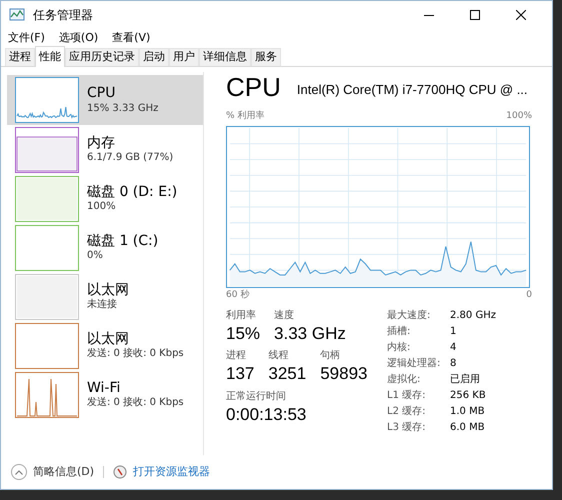 This screenshot has width=562, height=500. What do you see at coordinates (331, 356) in the screenshot?
I see `stat-label: 句柄` at bounding box center [331, 356].